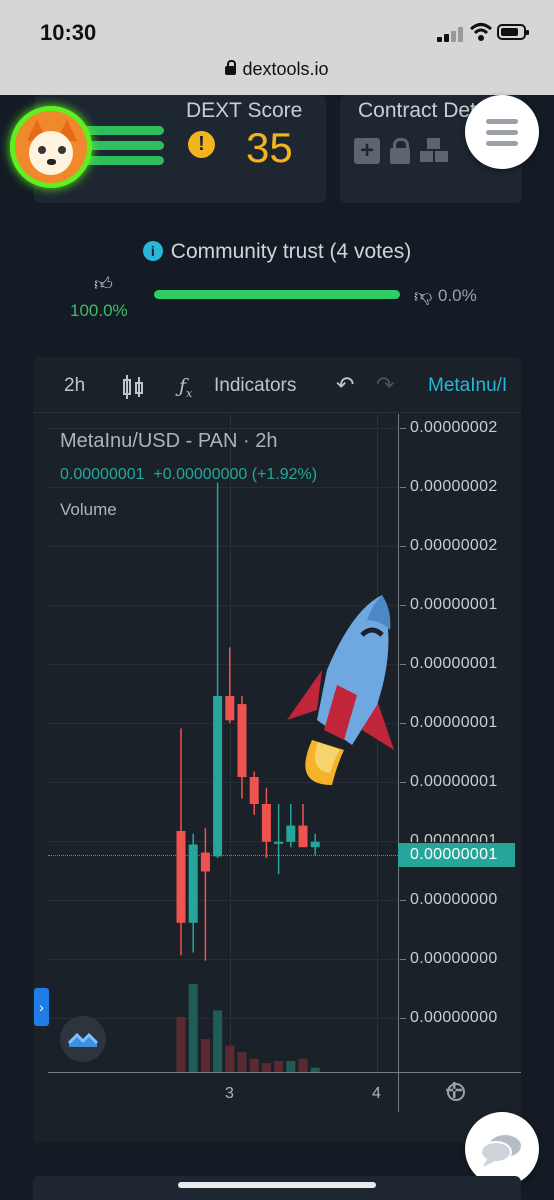 Image resolution: width=554 pixels, height=1200 pixels. Describe the element at coordinates (398, 763) in the screenshot. I see `price-axis-line` at that location.